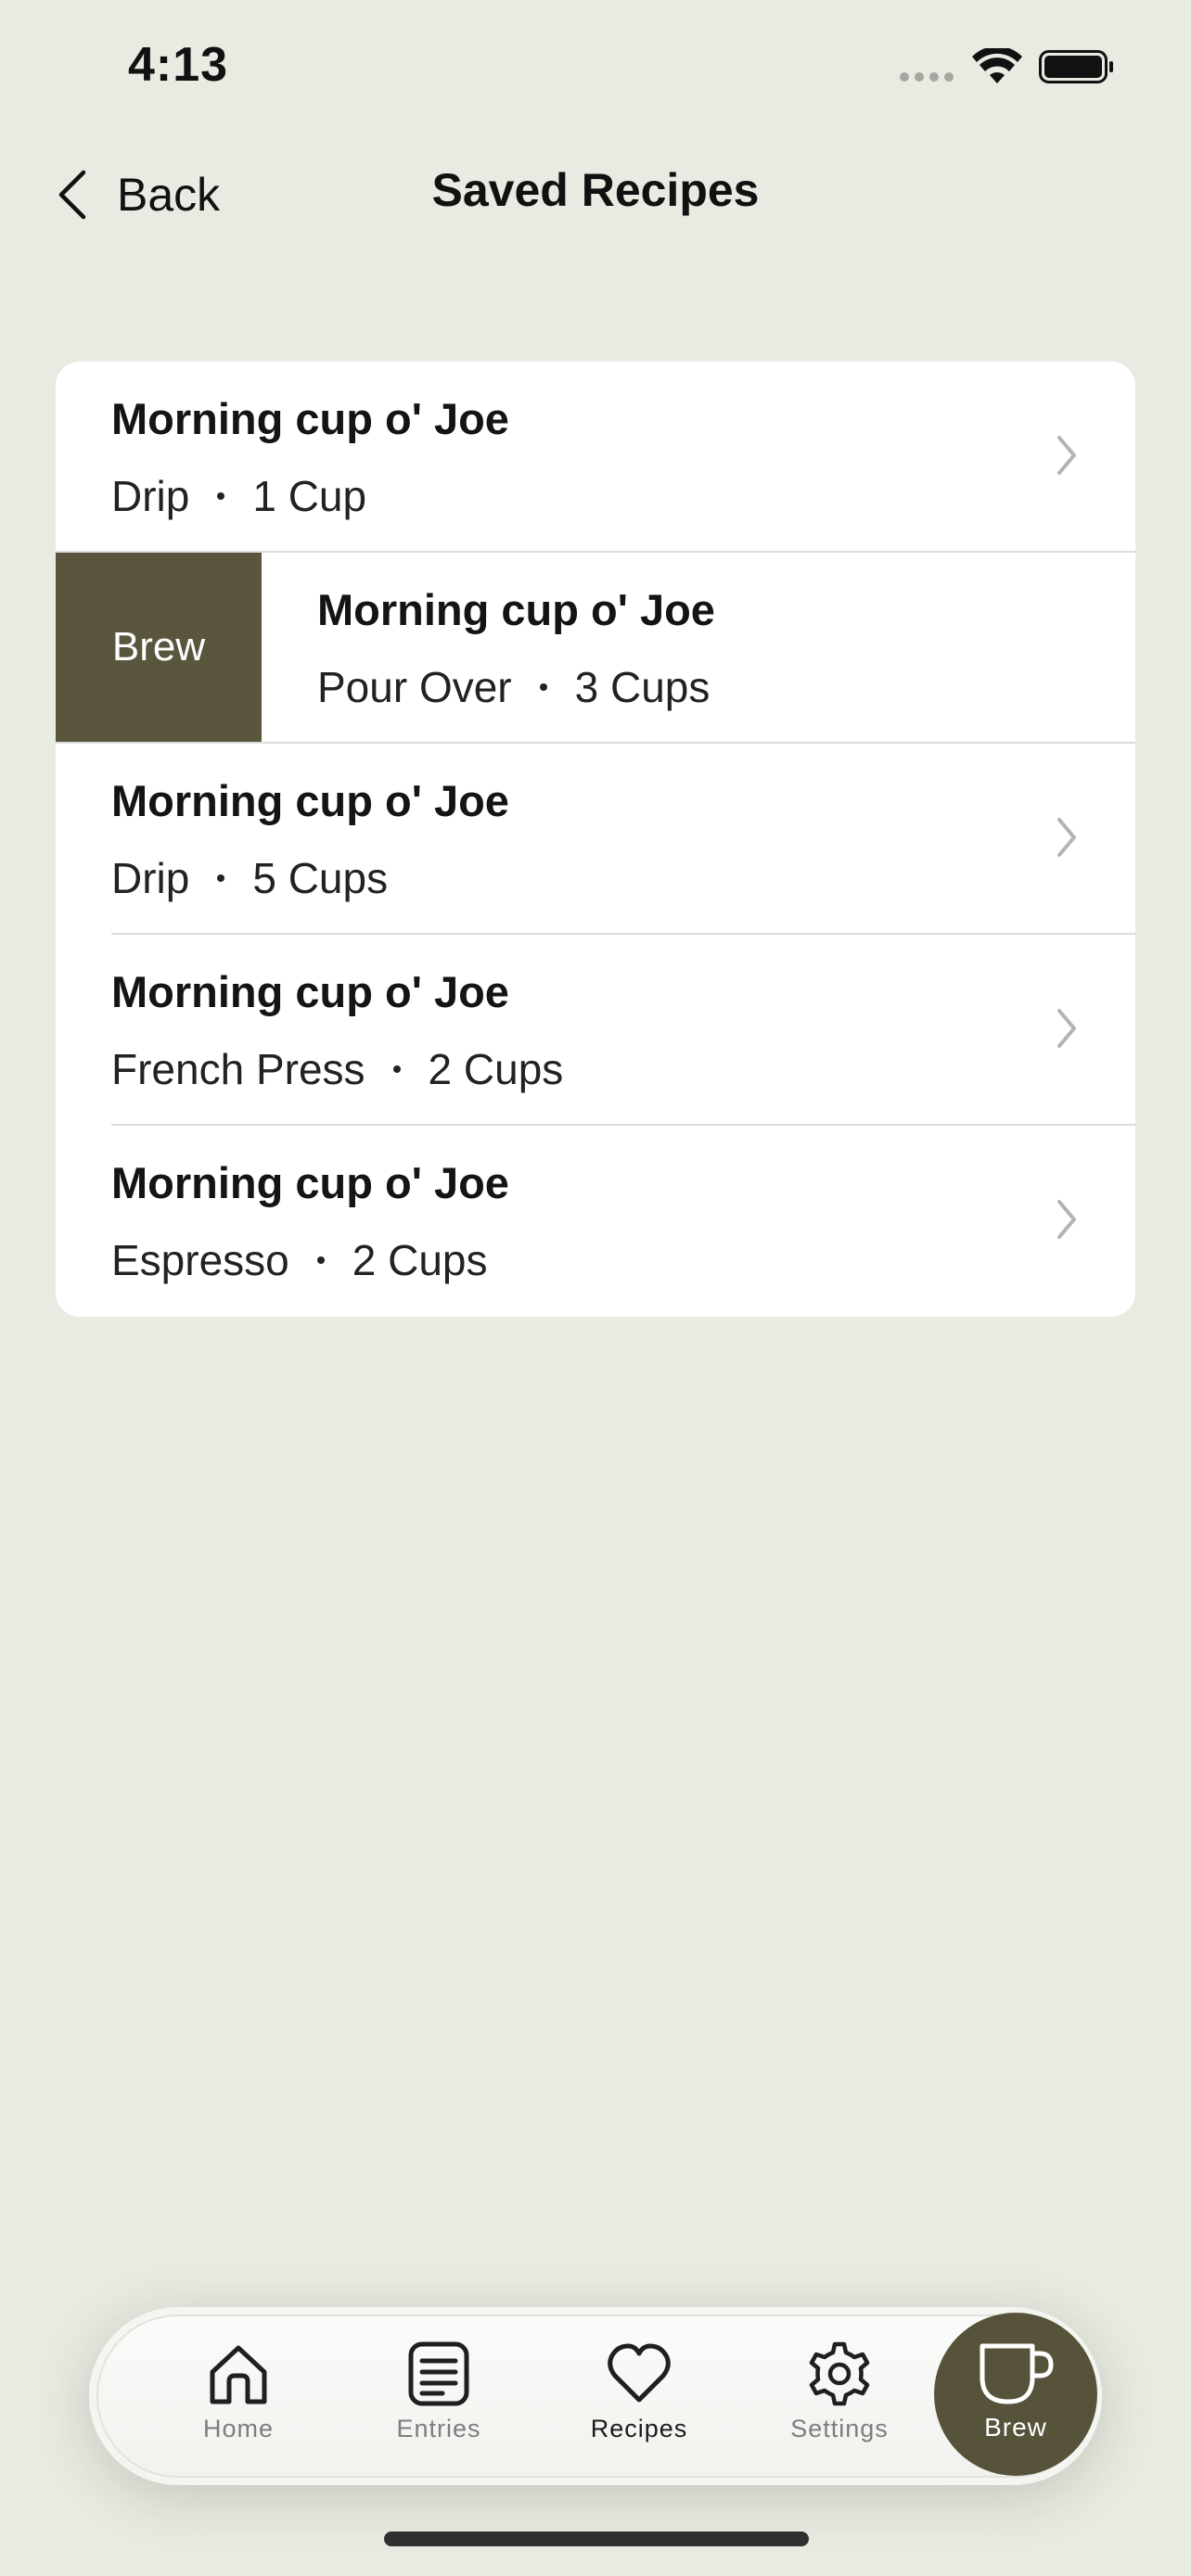 This screenshot has width=1191, height=2576. What do you see at coordinates (1015, 2427) in the screenshot?
I see `brew-button-label: Brew` at bounding box center [1015, 2427].